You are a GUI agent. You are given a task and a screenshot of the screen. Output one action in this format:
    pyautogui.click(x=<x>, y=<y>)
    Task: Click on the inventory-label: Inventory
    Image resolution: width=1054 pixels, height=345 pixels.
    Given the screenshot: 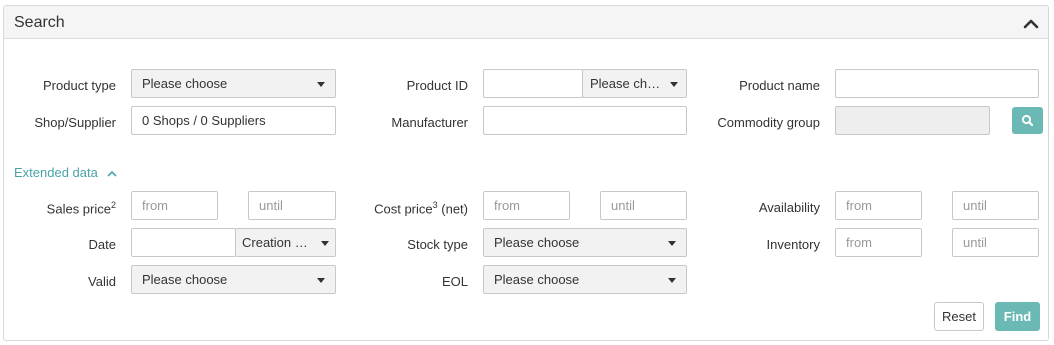 What is the action you would take?
    pyautogui.click(x=793, y=244)
    